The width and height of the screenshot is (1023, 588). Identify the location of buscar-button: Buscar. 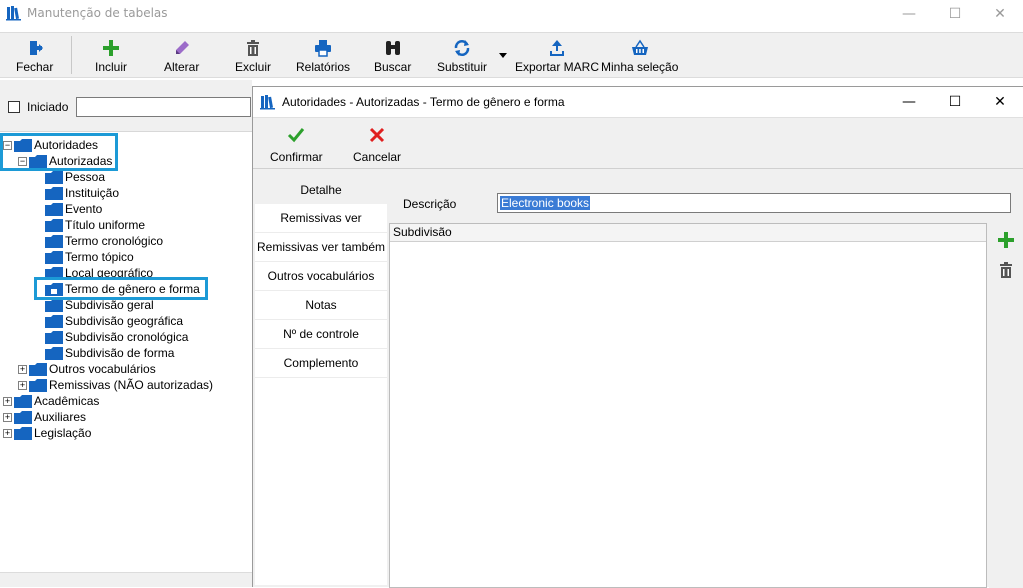
(392, 56).